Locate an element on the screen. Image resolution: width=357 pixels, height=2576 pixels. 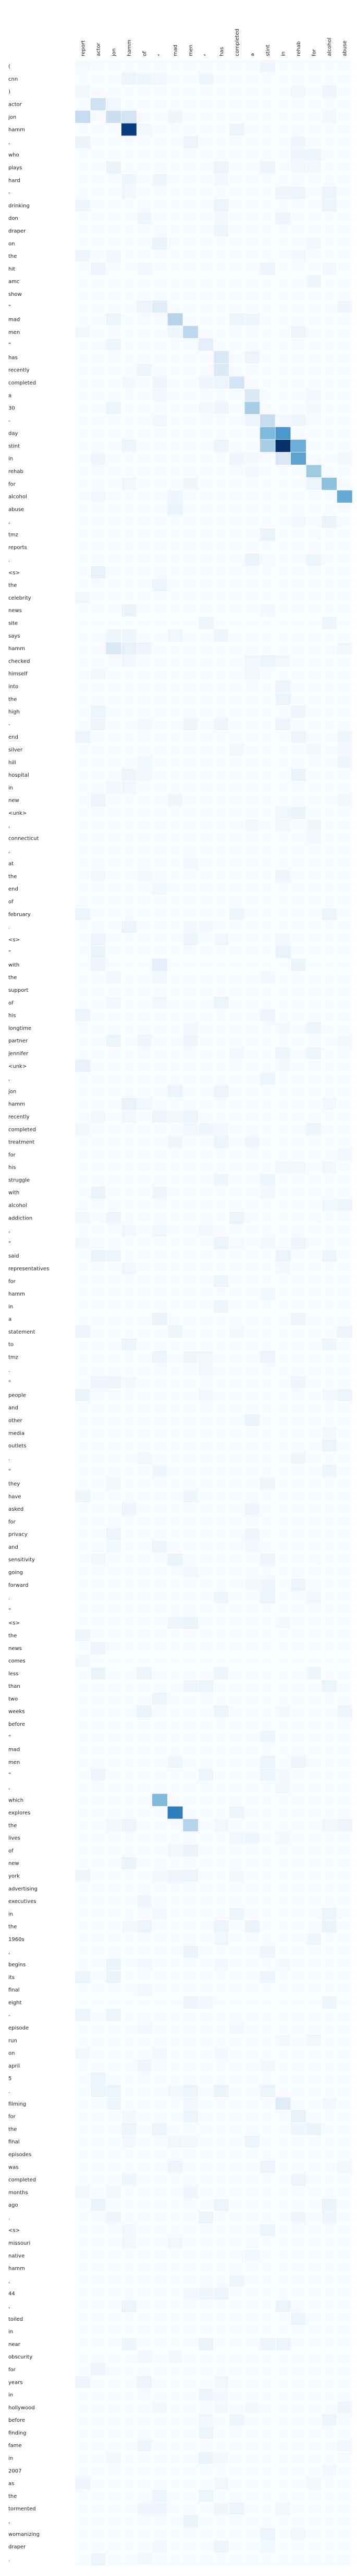
y-tick-label: ago is located at coordinates (13, 2205).